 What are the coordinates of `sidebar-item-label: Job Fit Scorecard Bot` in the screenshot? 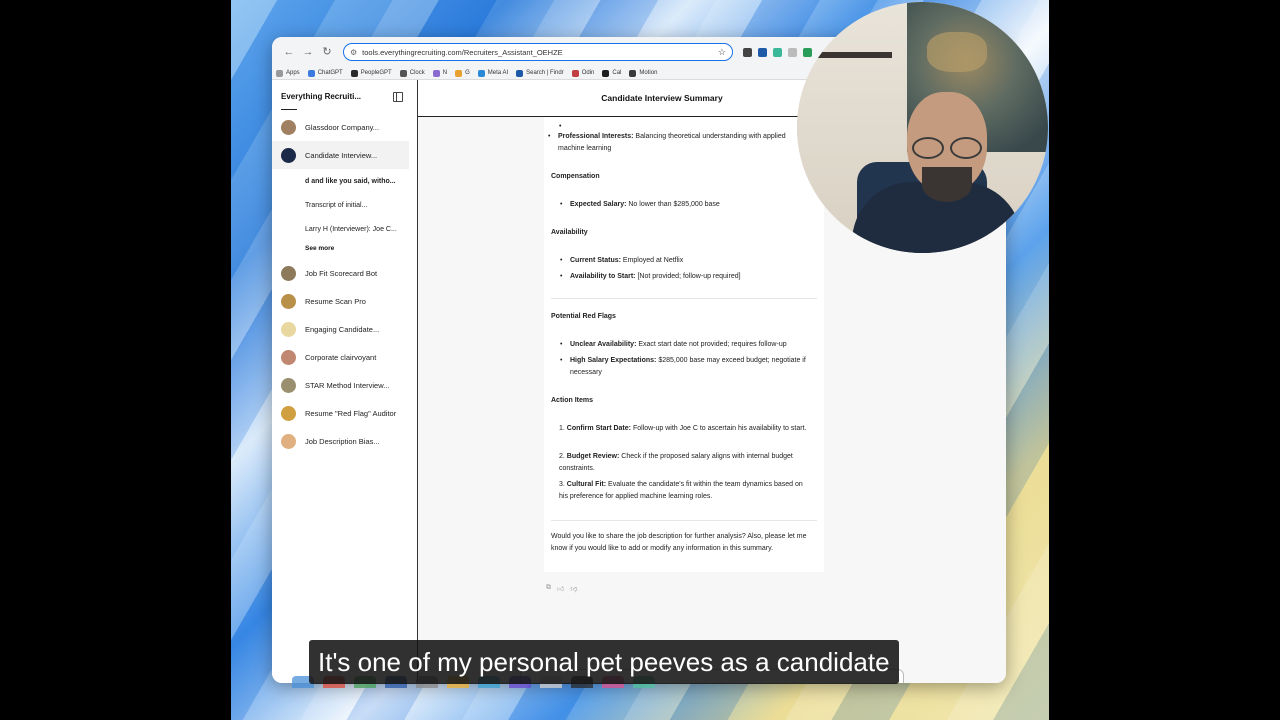 It's located at (341, 273).